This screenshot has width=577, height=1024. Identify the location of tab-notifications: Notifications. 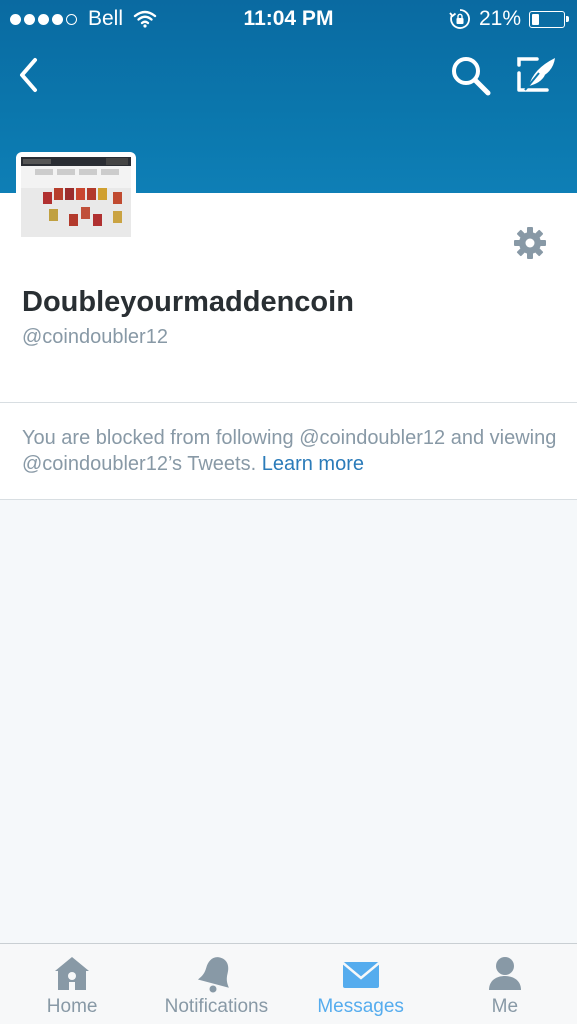
(216, 984).